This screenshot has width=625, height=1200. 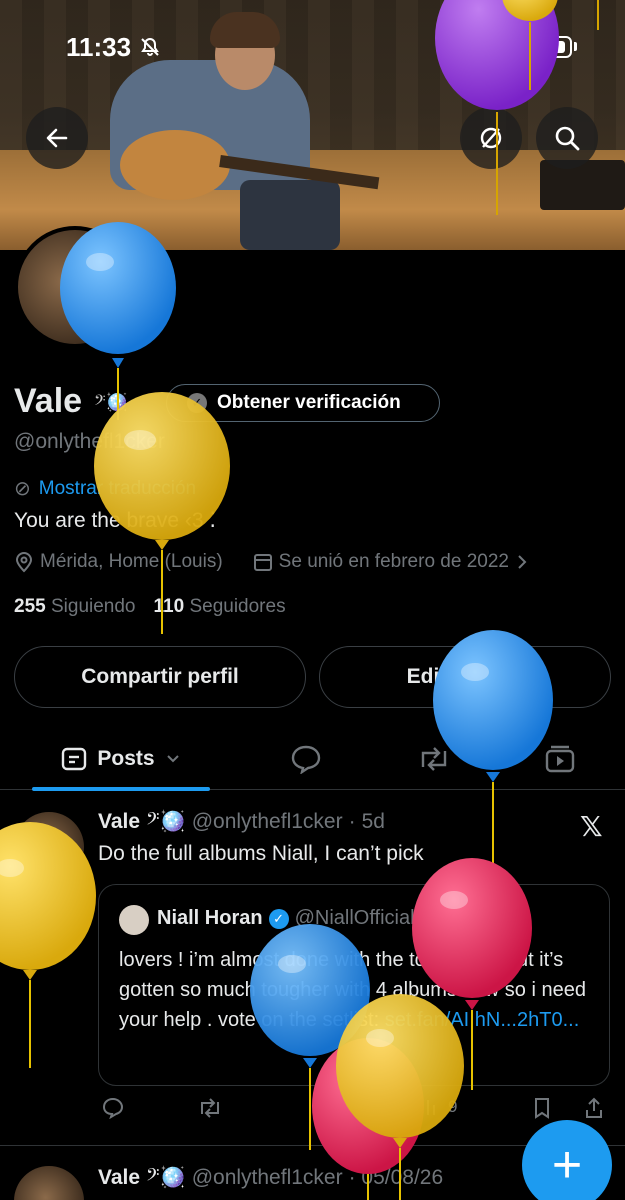 I want to click on post2-date: · 05/08/26, so click(x=396, y=1177).